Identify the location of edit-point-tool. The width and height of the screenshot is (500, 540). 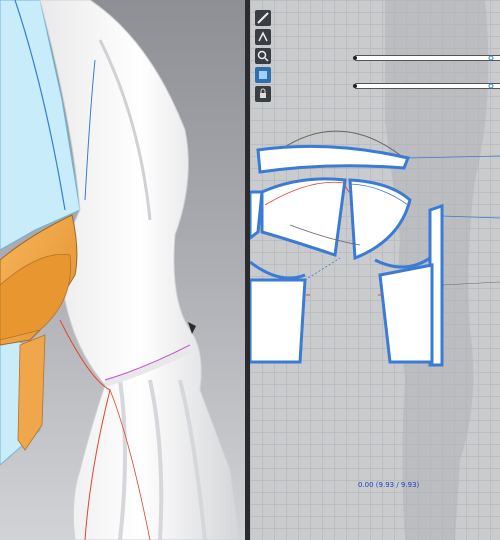
(263, 37).